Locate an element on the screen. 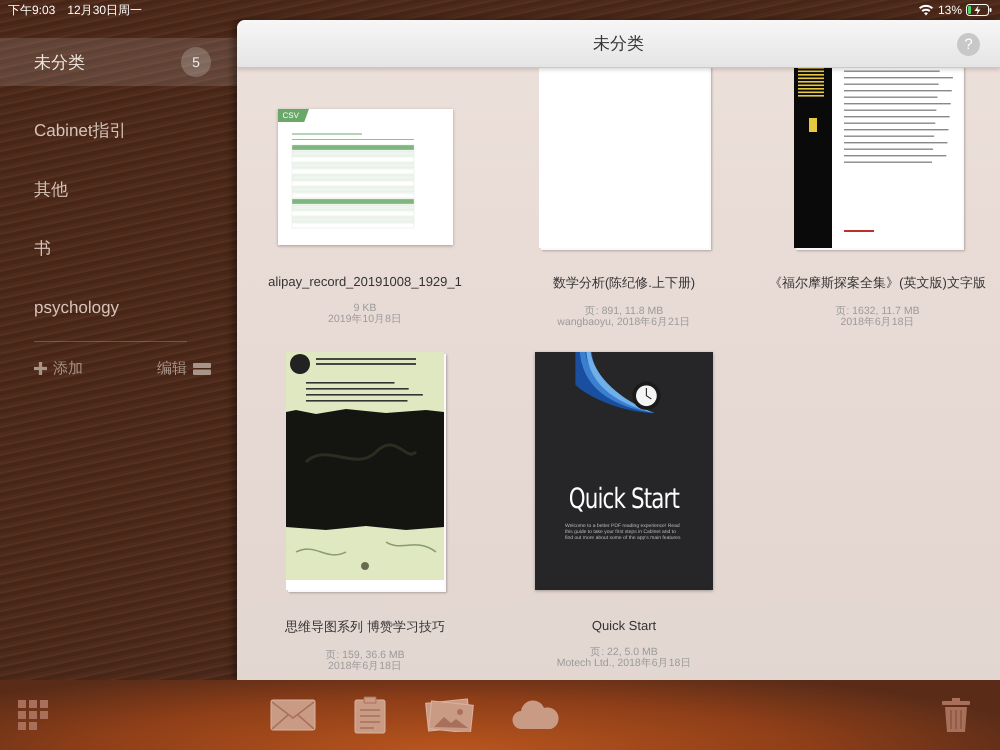 Image resolution: width=1000 pixels, height=750 pixels. cover-title: Quick Start is located at coordinates (624, 498).